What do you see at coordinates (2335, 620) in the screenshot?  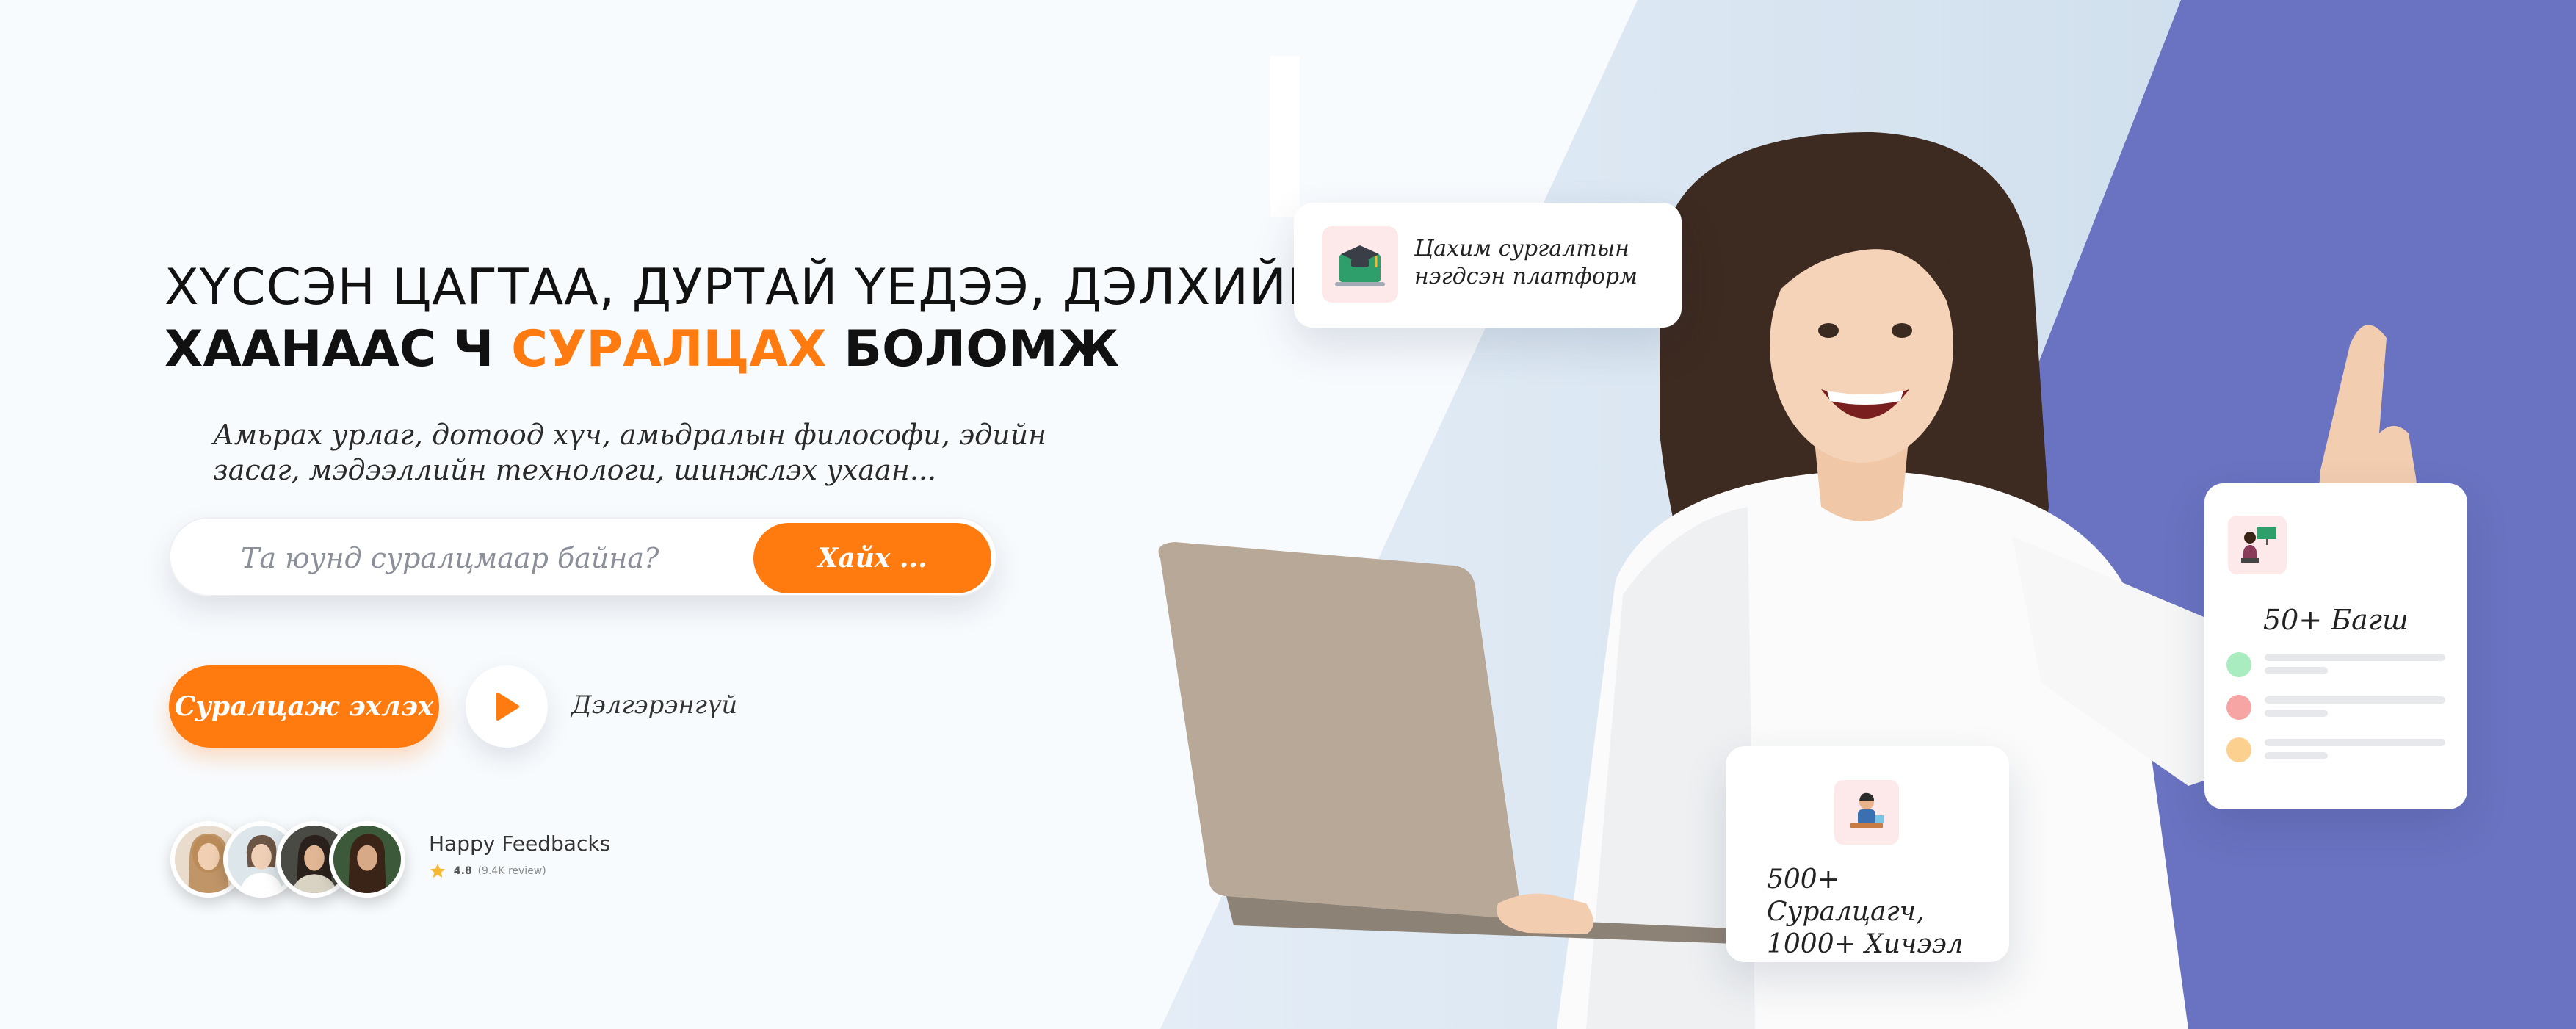 I see `teachers-card-title: 50+ Багш` at bounding box center [2335, 620].